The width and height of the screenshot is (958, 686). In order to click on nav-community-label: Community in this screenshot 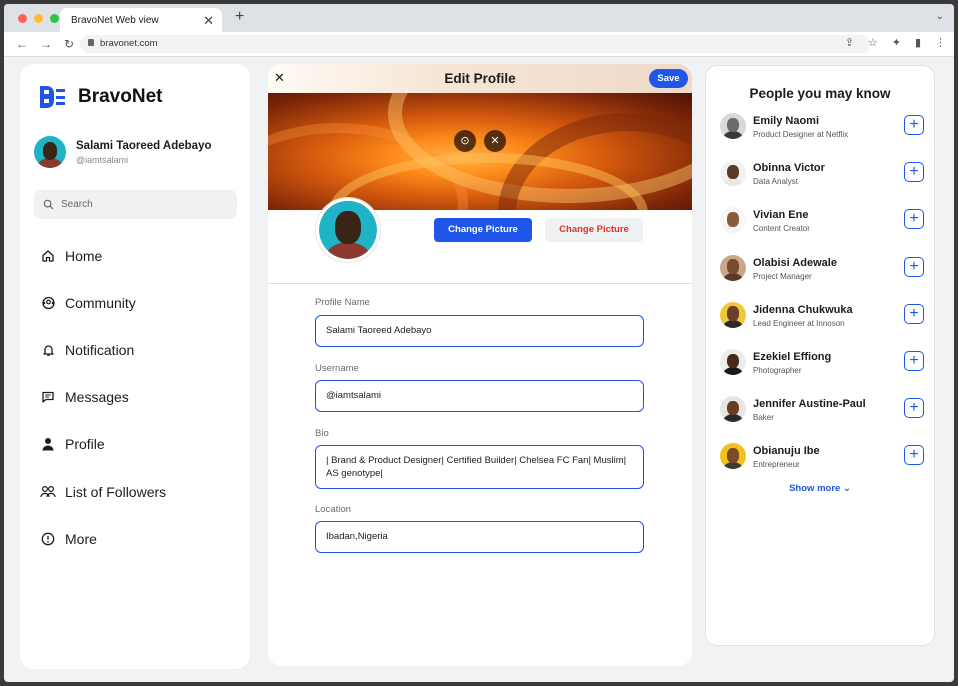, I will do `click(100, 302)`.